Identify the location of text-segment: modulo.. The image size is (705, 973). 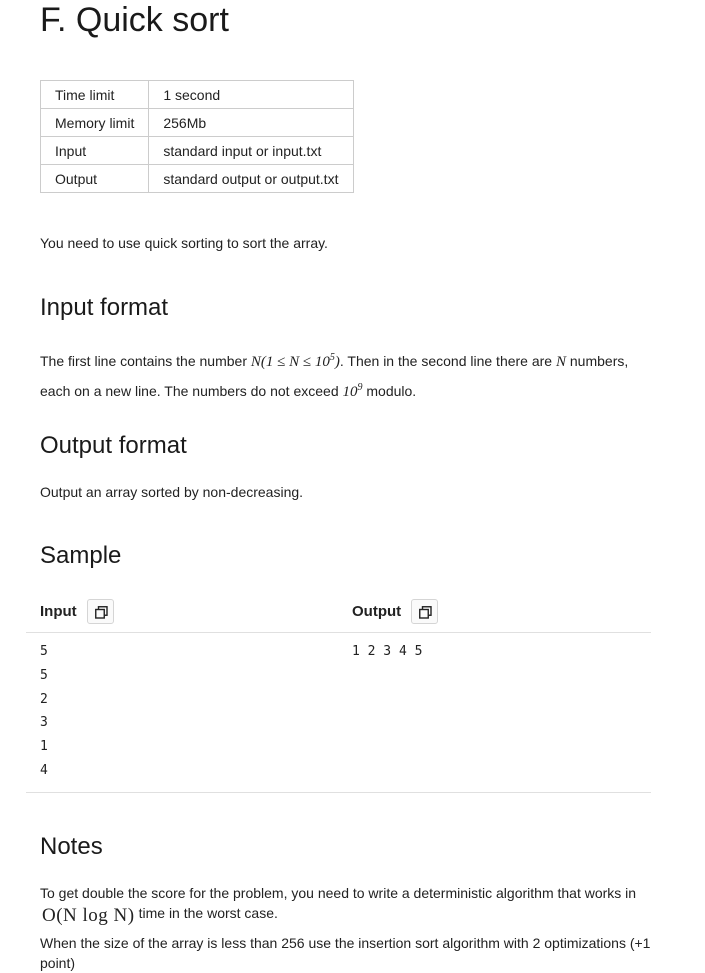
(389, 391).